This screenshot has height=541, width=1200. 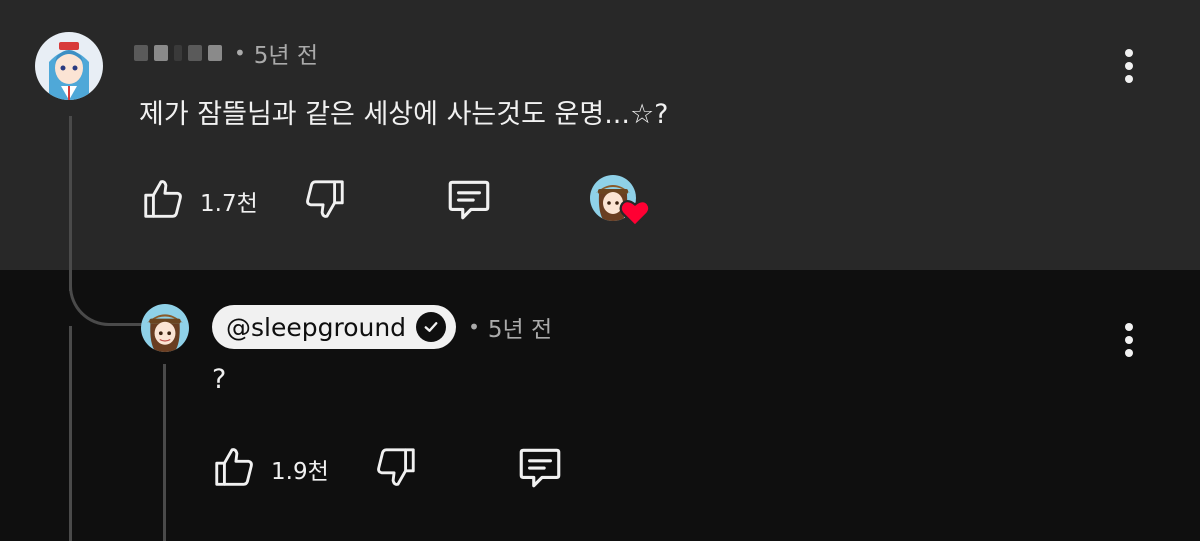 I want to click on parent-action-row: 1.7천, so click(x=397, y=201).